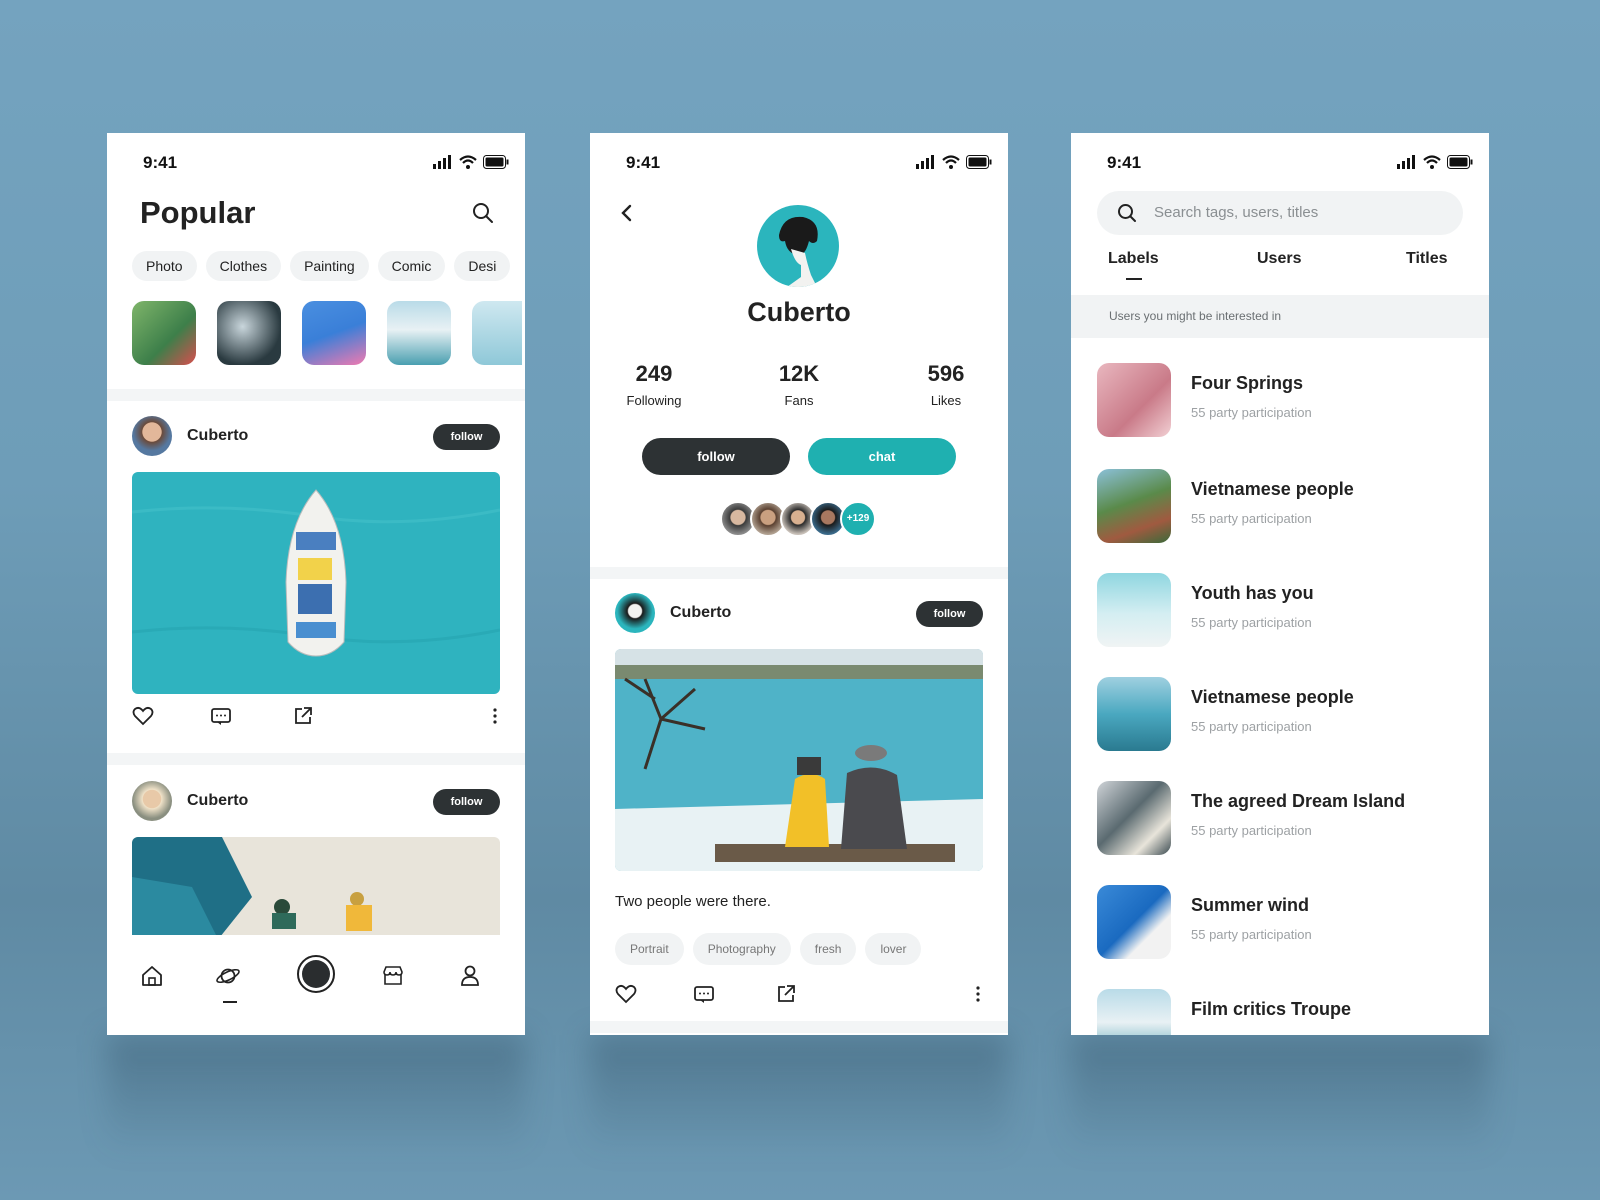 The width and height of the screenshot is (1600, 1200). Describe the element at coordinates (627, 213) in the screenshot. I see `back-arrow-icon` at that location.